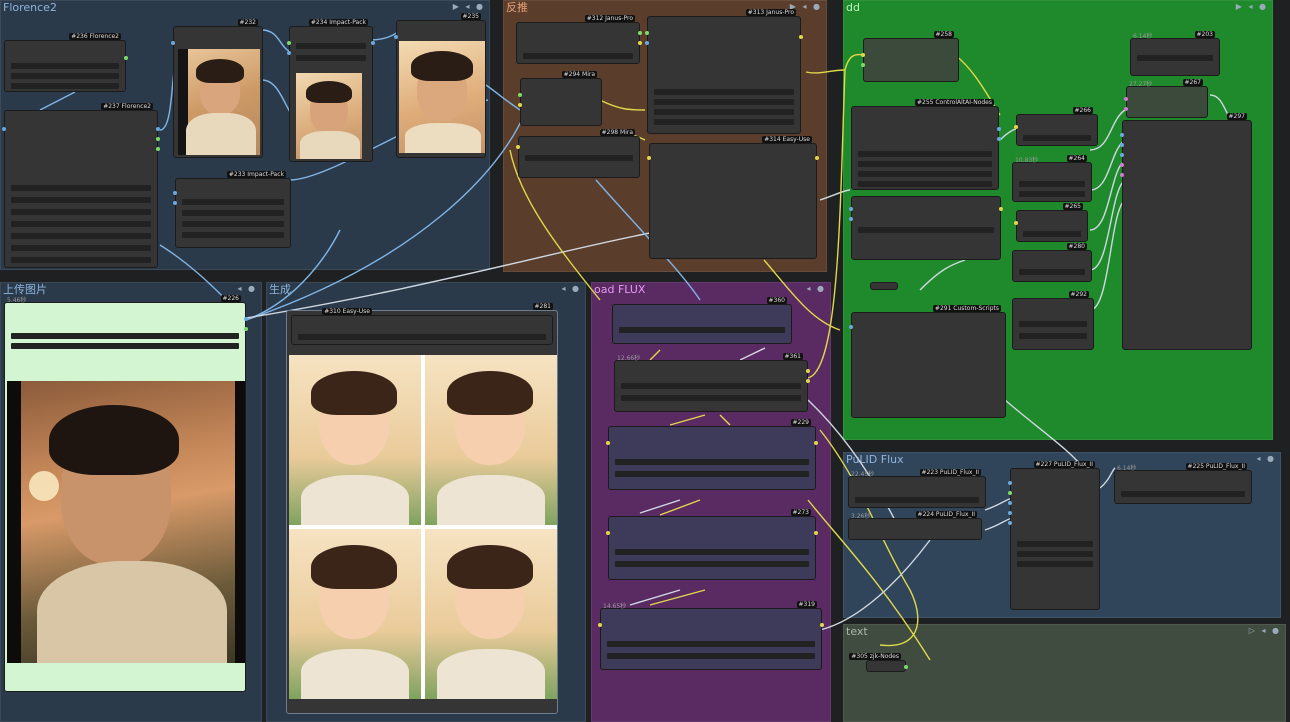 Image resolution: width=1290 pixels, height=722 pixels. What do you see at coordinates (915, 525) in the screenshot?
I see `node-224-pulid-flux-ii: #224 PuLID_Flux_II 3.26秒` at bounding box center [915, 525].